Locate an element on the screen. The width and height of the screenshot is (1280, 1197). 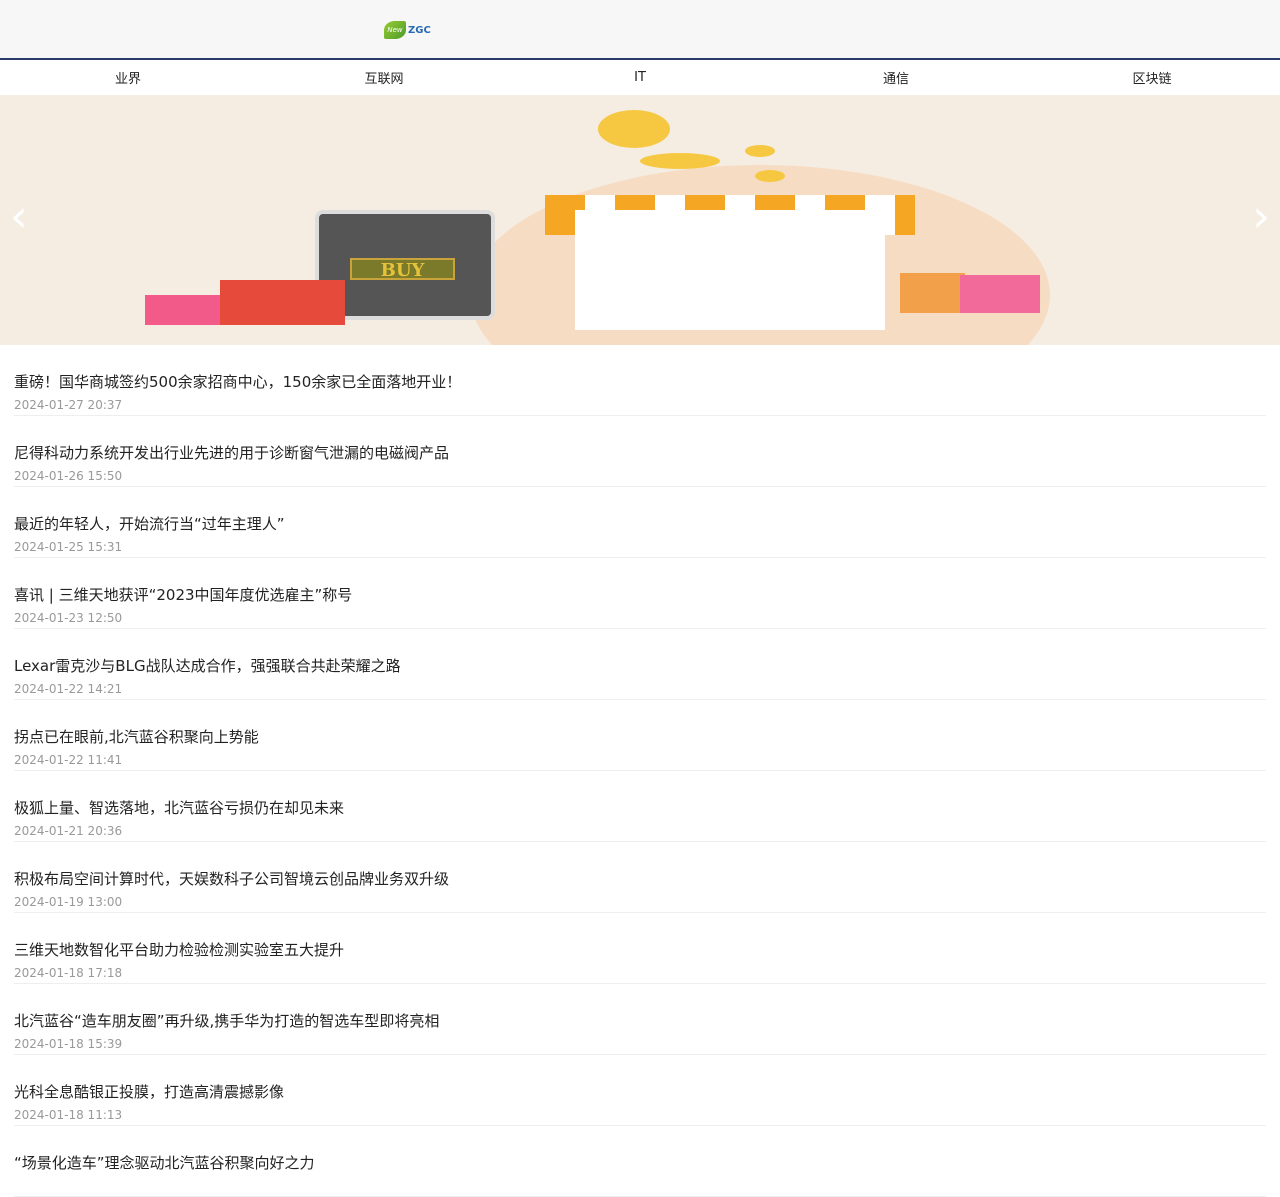
article-title: Lexar雷克沙与BLG战队达成合作，强强联合共赴荣耀之路 is located at coordinates (640, 666).